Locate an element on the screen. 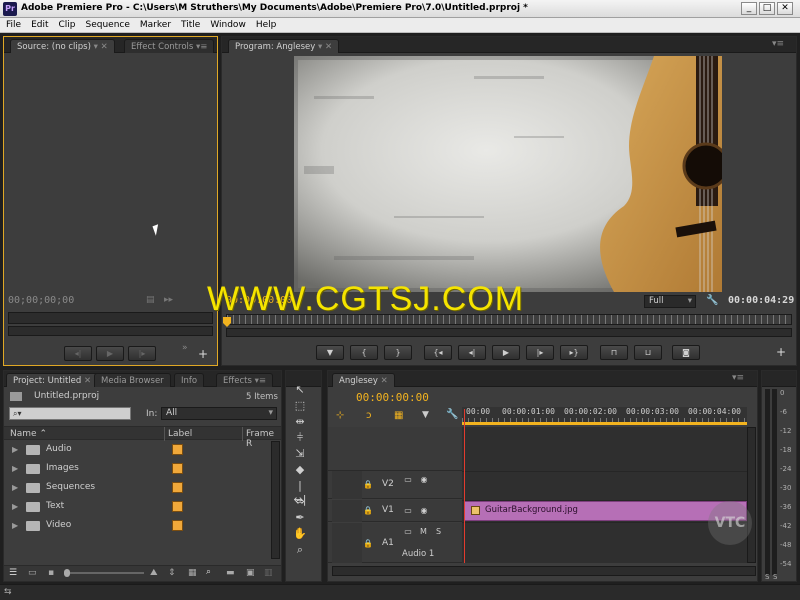  source-viewer is located at coordinates (110, 174).